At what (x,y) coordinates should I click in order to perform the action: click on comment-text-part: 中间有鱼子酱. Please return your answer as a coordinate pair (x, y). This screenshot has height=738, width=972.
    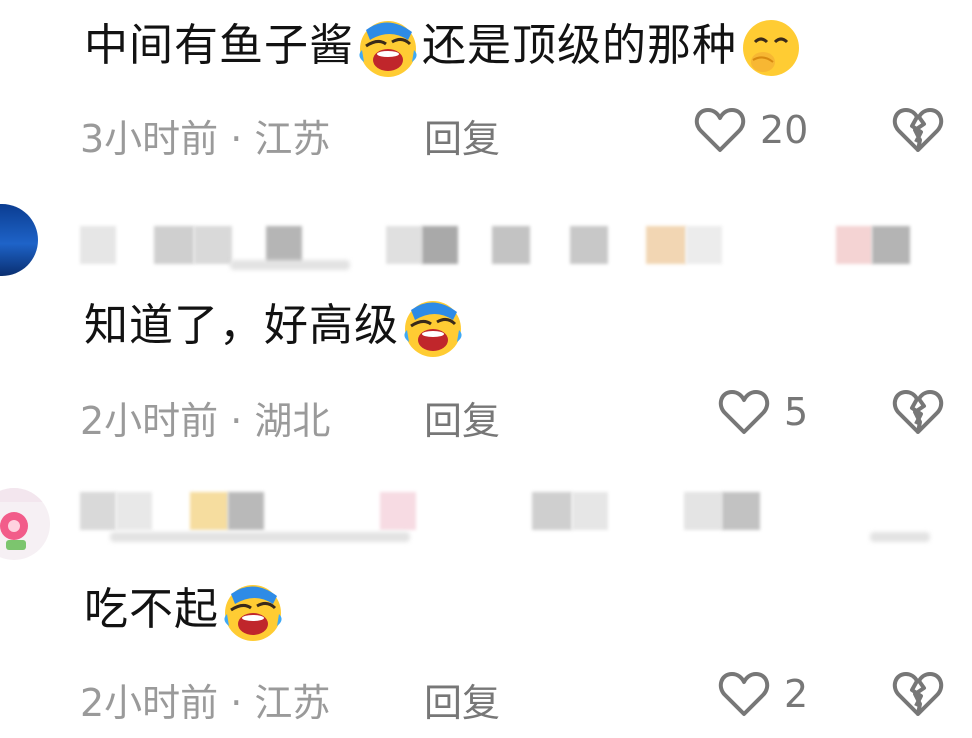
    Looking at the image, I should click on (219, 45).